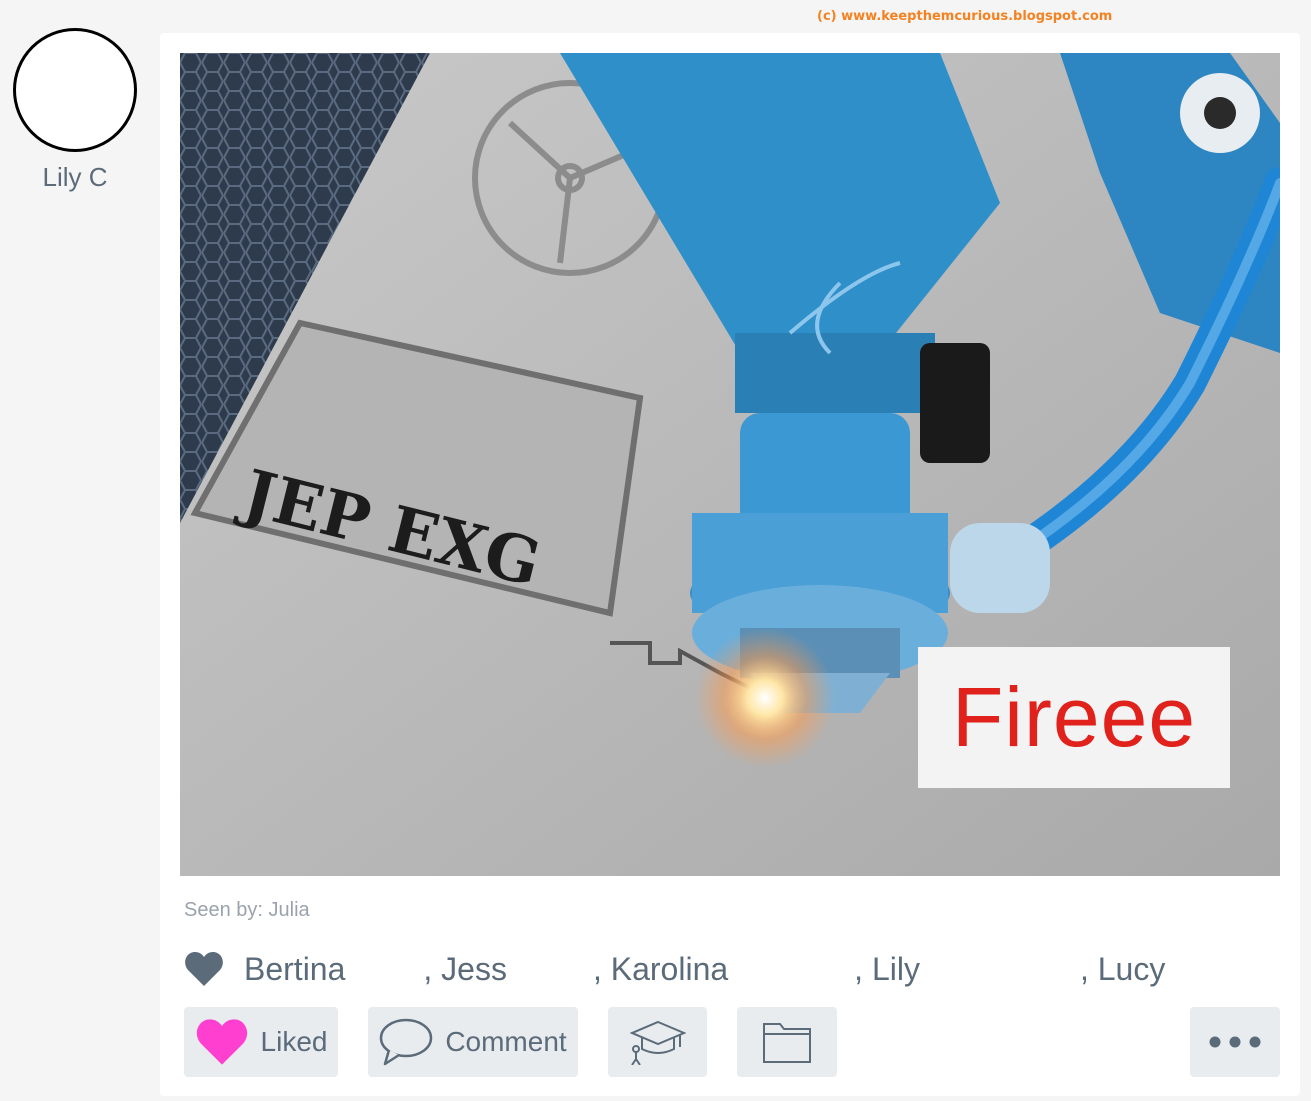 This screenshot has width=1311, height=1101. I want to click on photo-caption-box: Fireee, so click(1074, 717).